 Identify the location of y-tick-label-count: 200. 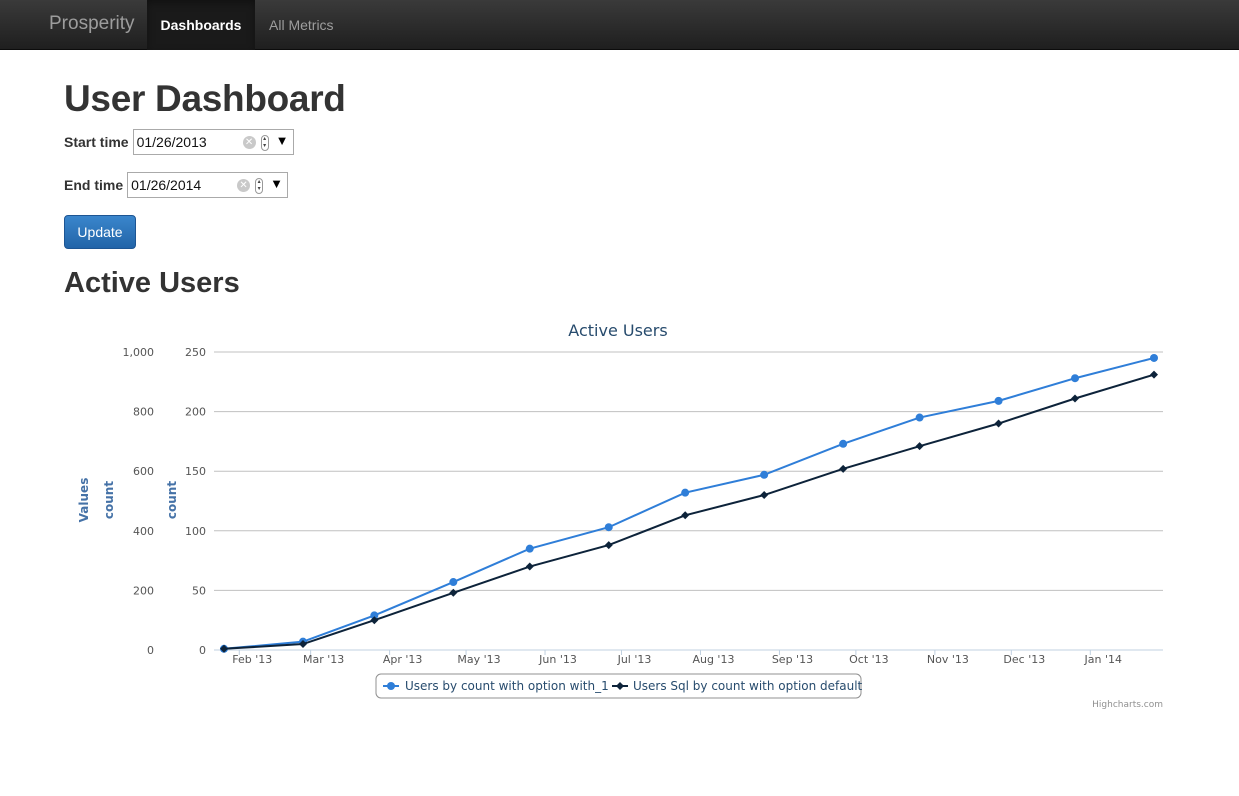
(195, 412).